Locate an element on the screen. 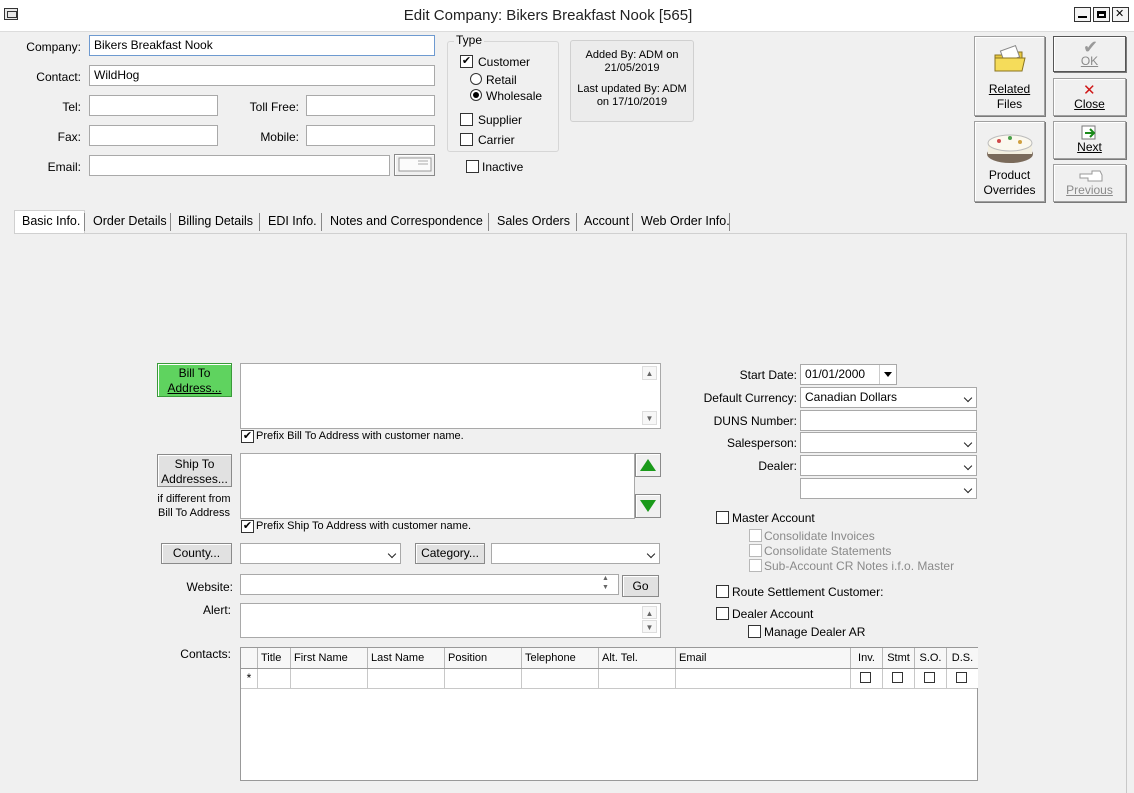  dealer-account-checkbox is located at coordinates (722, 613).